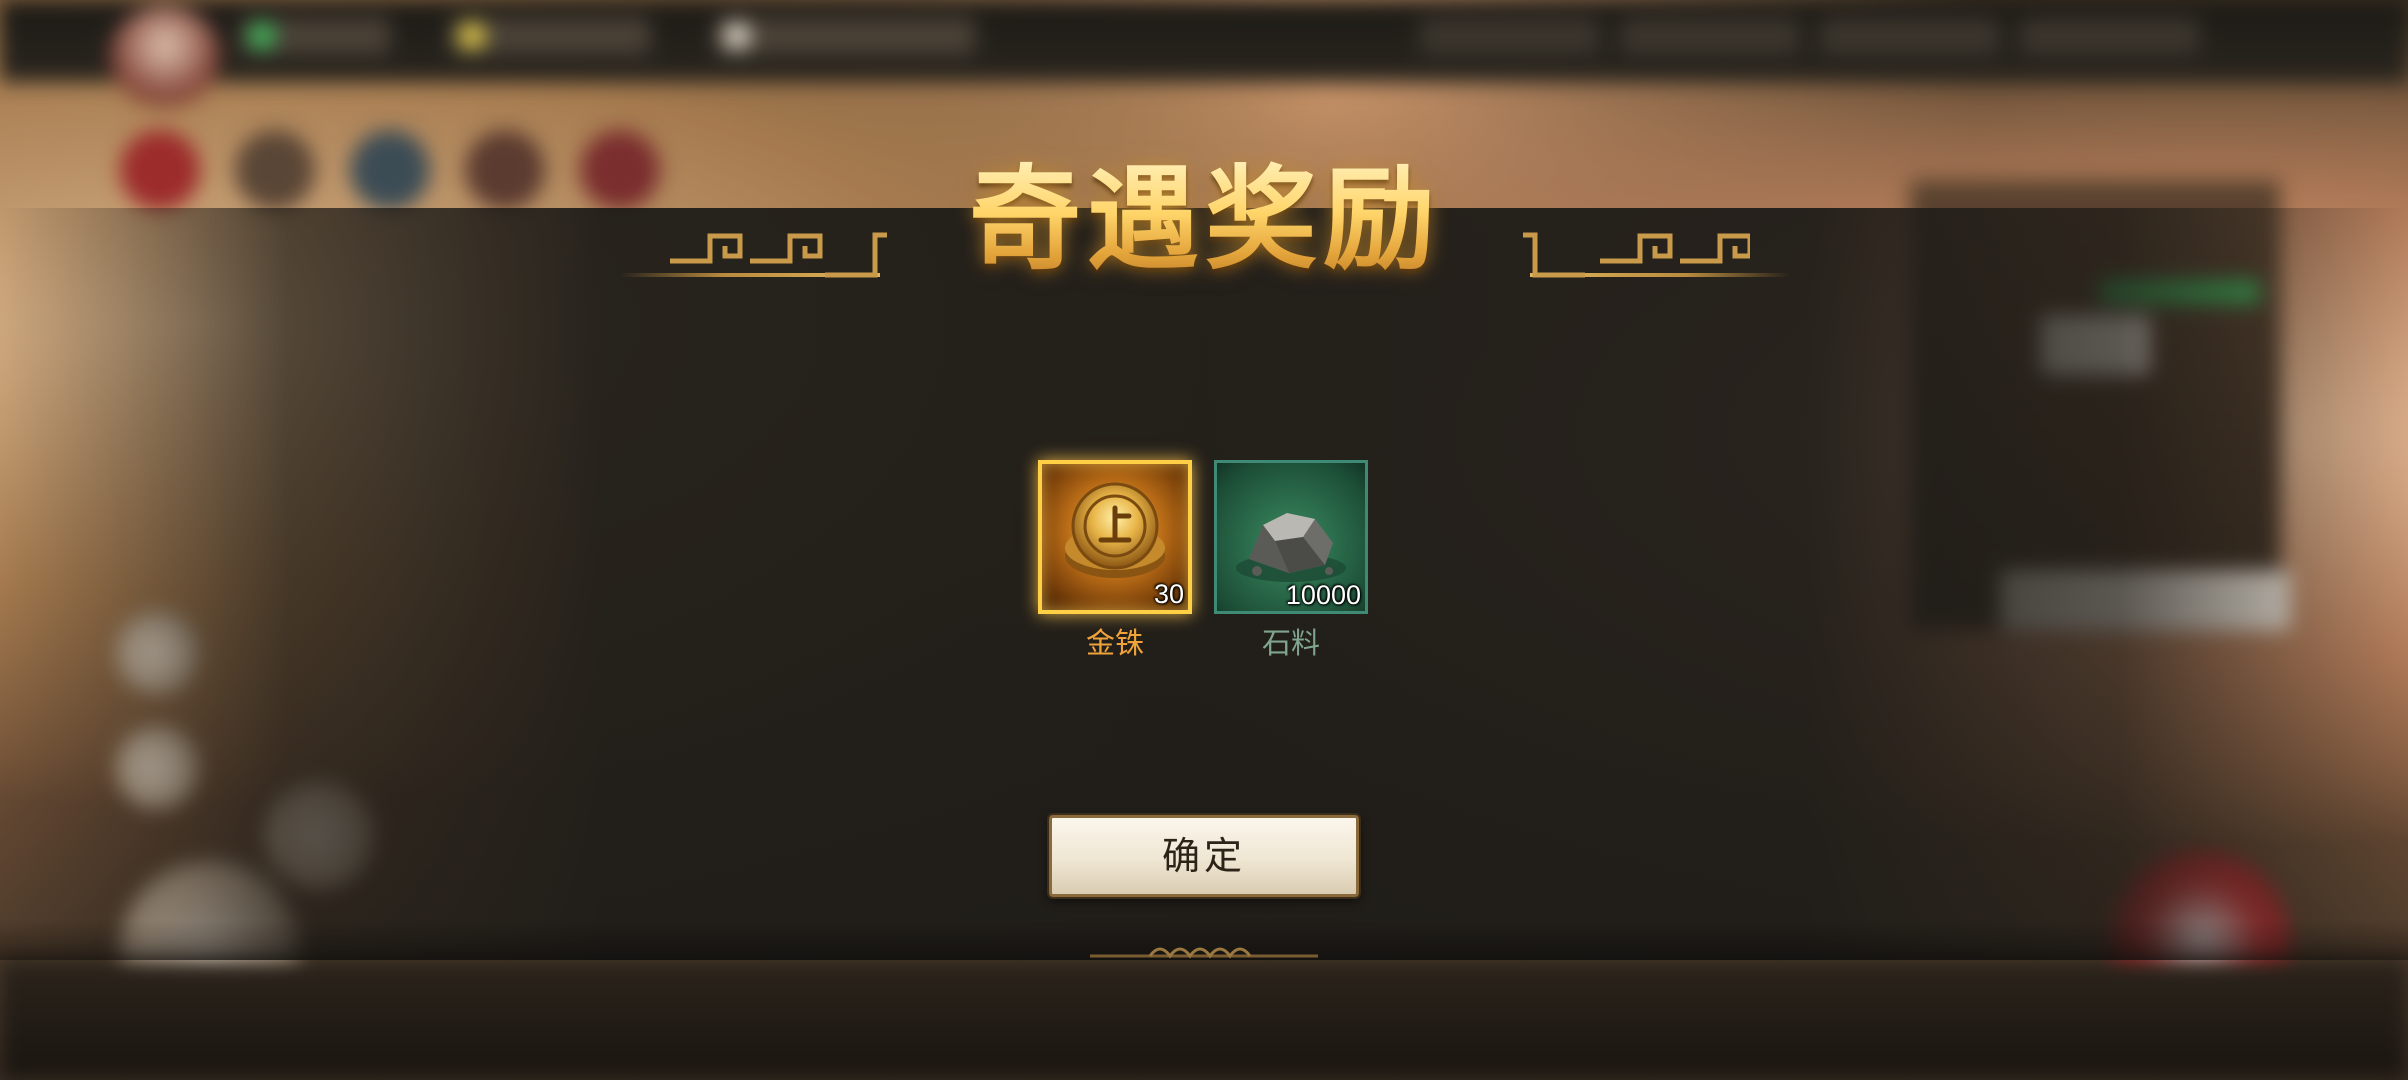  What do you see at coordinates (165, 56) in the screenshot?
I see `bg-player-avatar` at bounding box center [165, 56].